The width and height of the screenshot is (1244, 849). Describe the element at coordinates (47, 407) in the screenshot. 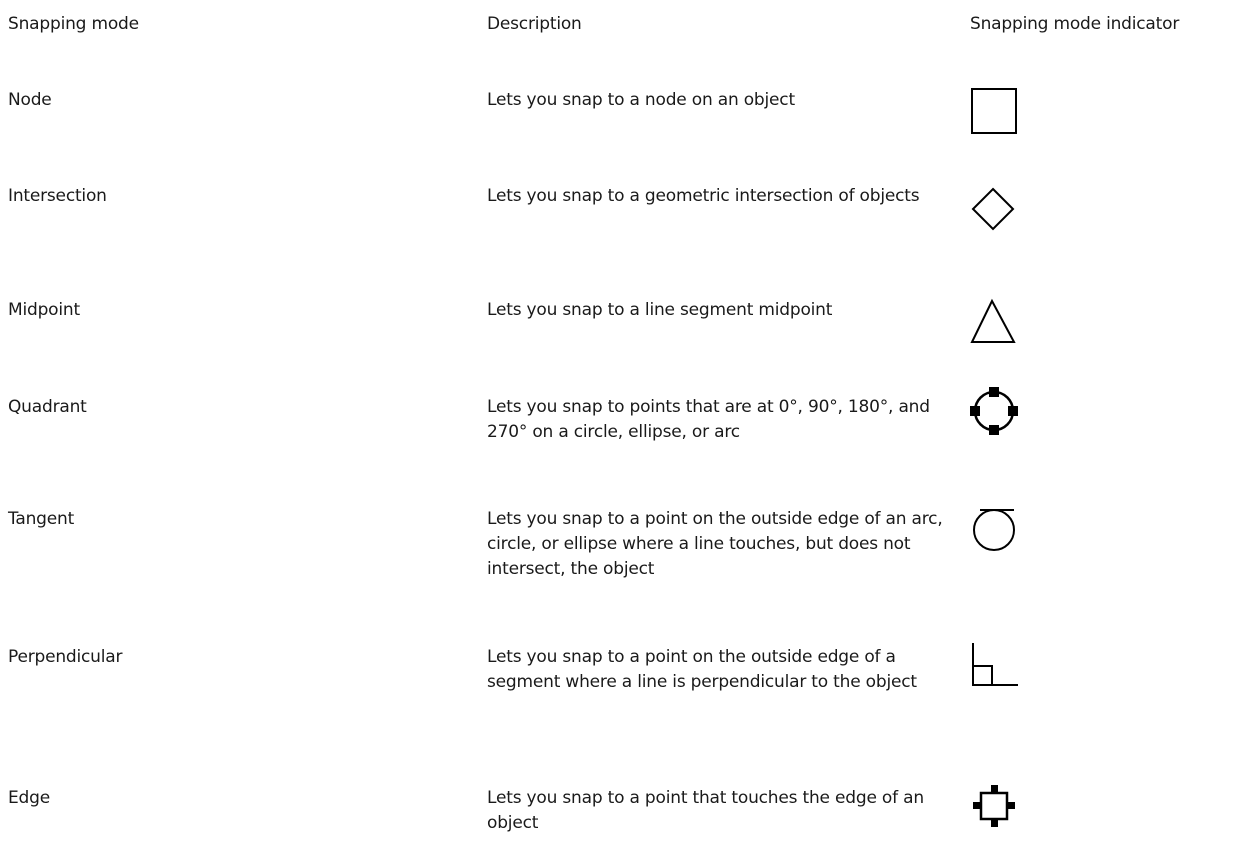

I see `mode-name: Quadrant` at that location.